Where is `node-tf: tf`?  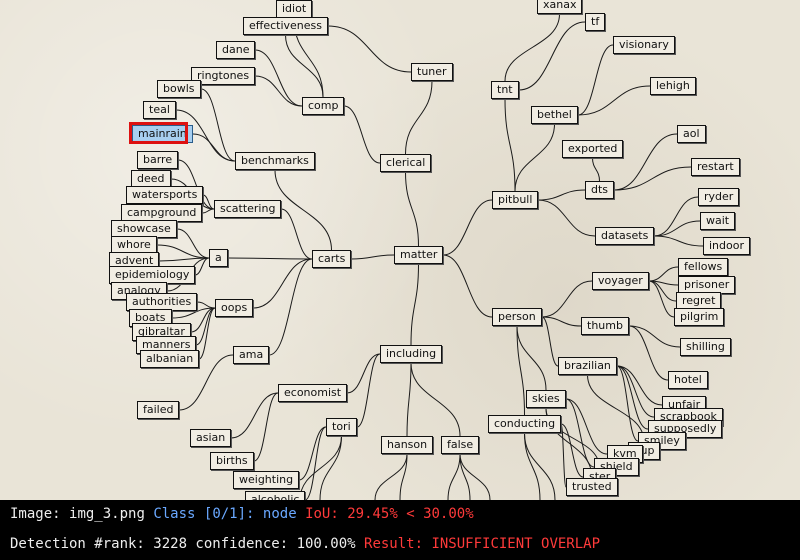 node-tf: tf is located at coordinates (595, 22).